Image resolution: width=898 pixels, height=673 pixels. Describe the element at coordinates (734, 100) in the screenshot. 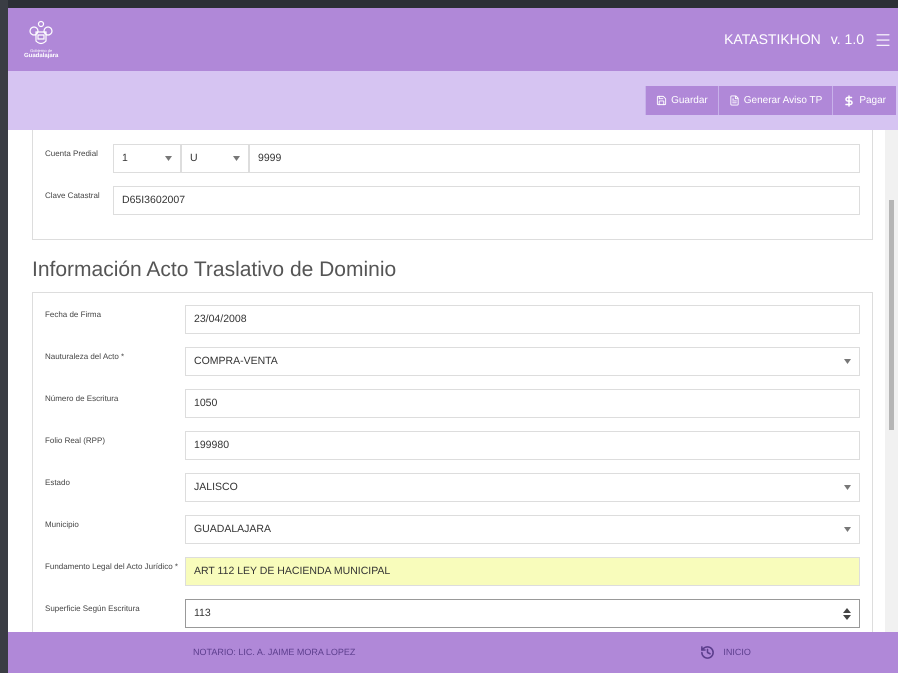

I see `document-icon` at that location.